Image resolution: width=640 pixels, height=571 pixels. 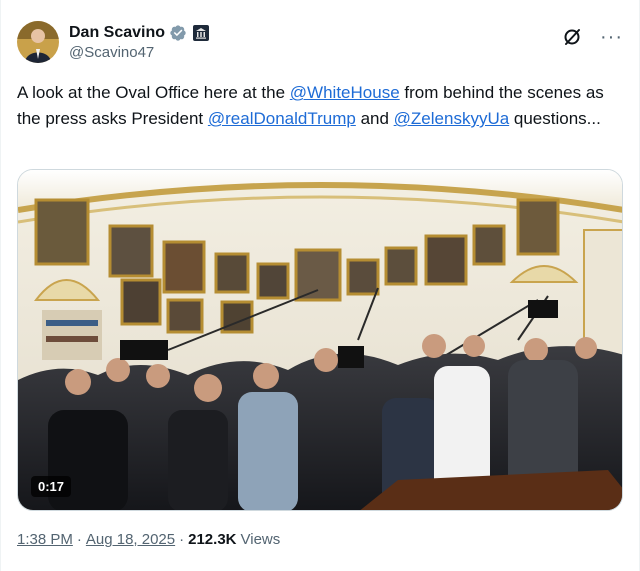 What do you see at coordinates (117, 33) in the screenshot?
I see `author-display-name: Dan Scavino` at bounding box center [117, 33].